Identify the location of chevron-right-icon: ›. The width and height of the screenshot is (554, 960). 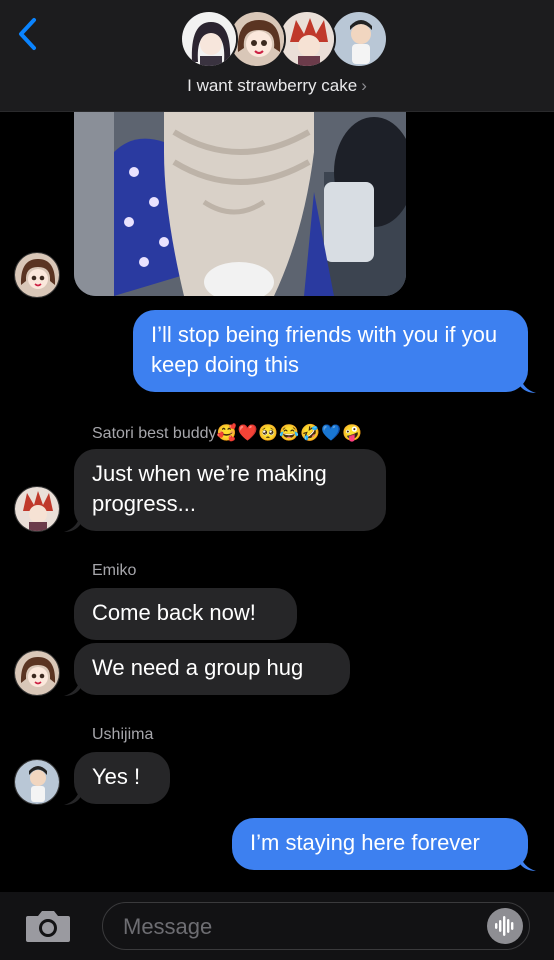
(364, 85).